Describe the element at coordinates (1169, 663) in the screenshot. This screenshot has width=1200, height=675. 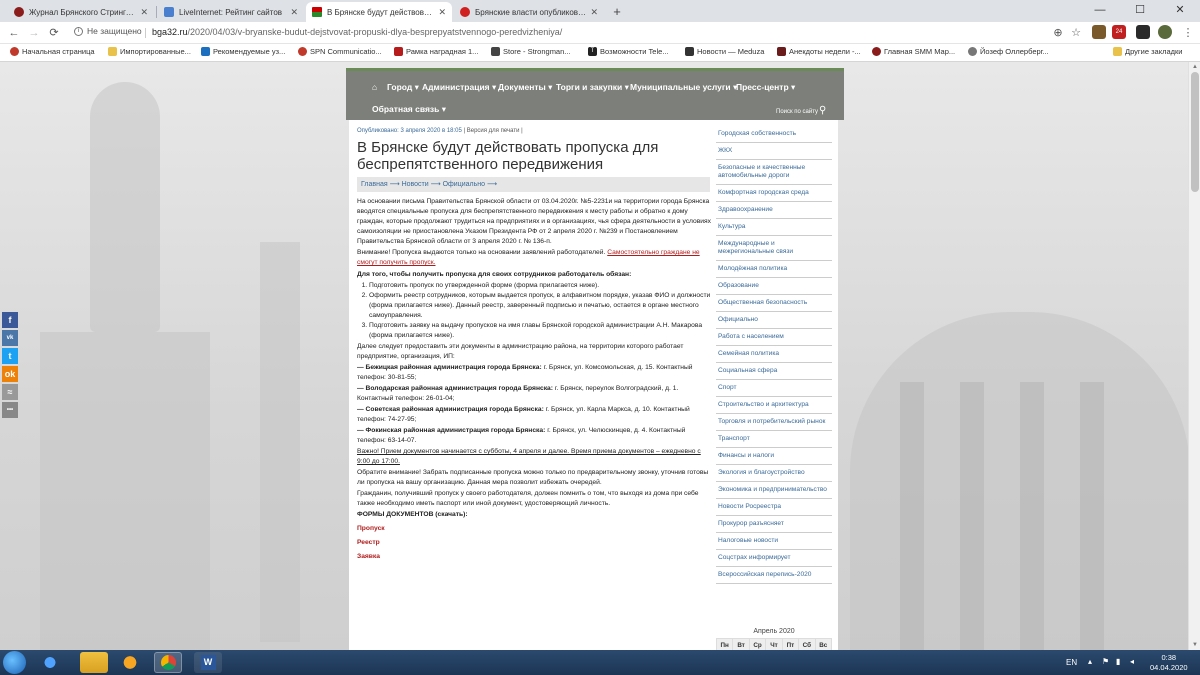
I see `system-clock: 0:38 04.04.2020` at that location.